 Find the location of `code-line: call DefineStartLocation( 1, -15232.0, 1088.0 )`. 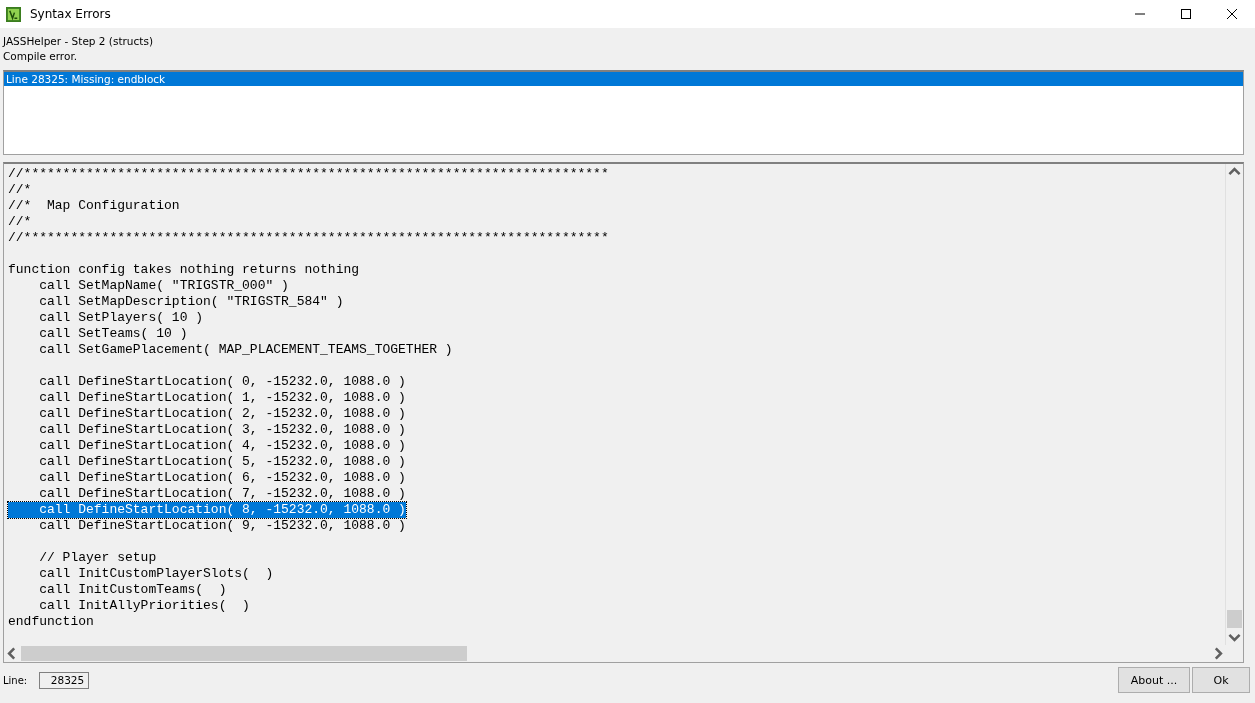

code-line: call DefineStartLocation( 1, -15232.0, 1088.0 ) is located at coordinates (222, 398).